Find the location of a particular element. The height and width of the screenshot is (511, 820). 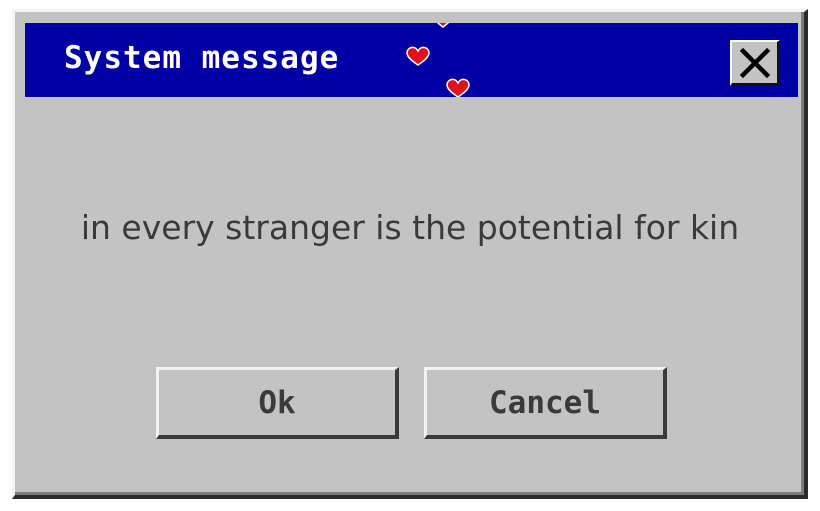

dialog-title: System message is located at coordinates (202, 58).